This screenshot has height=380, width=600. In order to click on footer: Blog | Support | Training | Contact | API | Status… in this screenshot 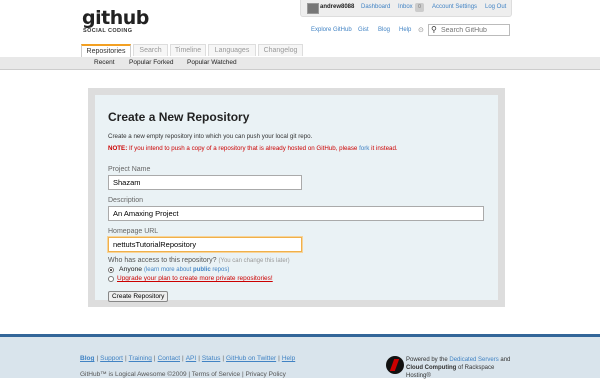, I will do `click(300, 356)`.